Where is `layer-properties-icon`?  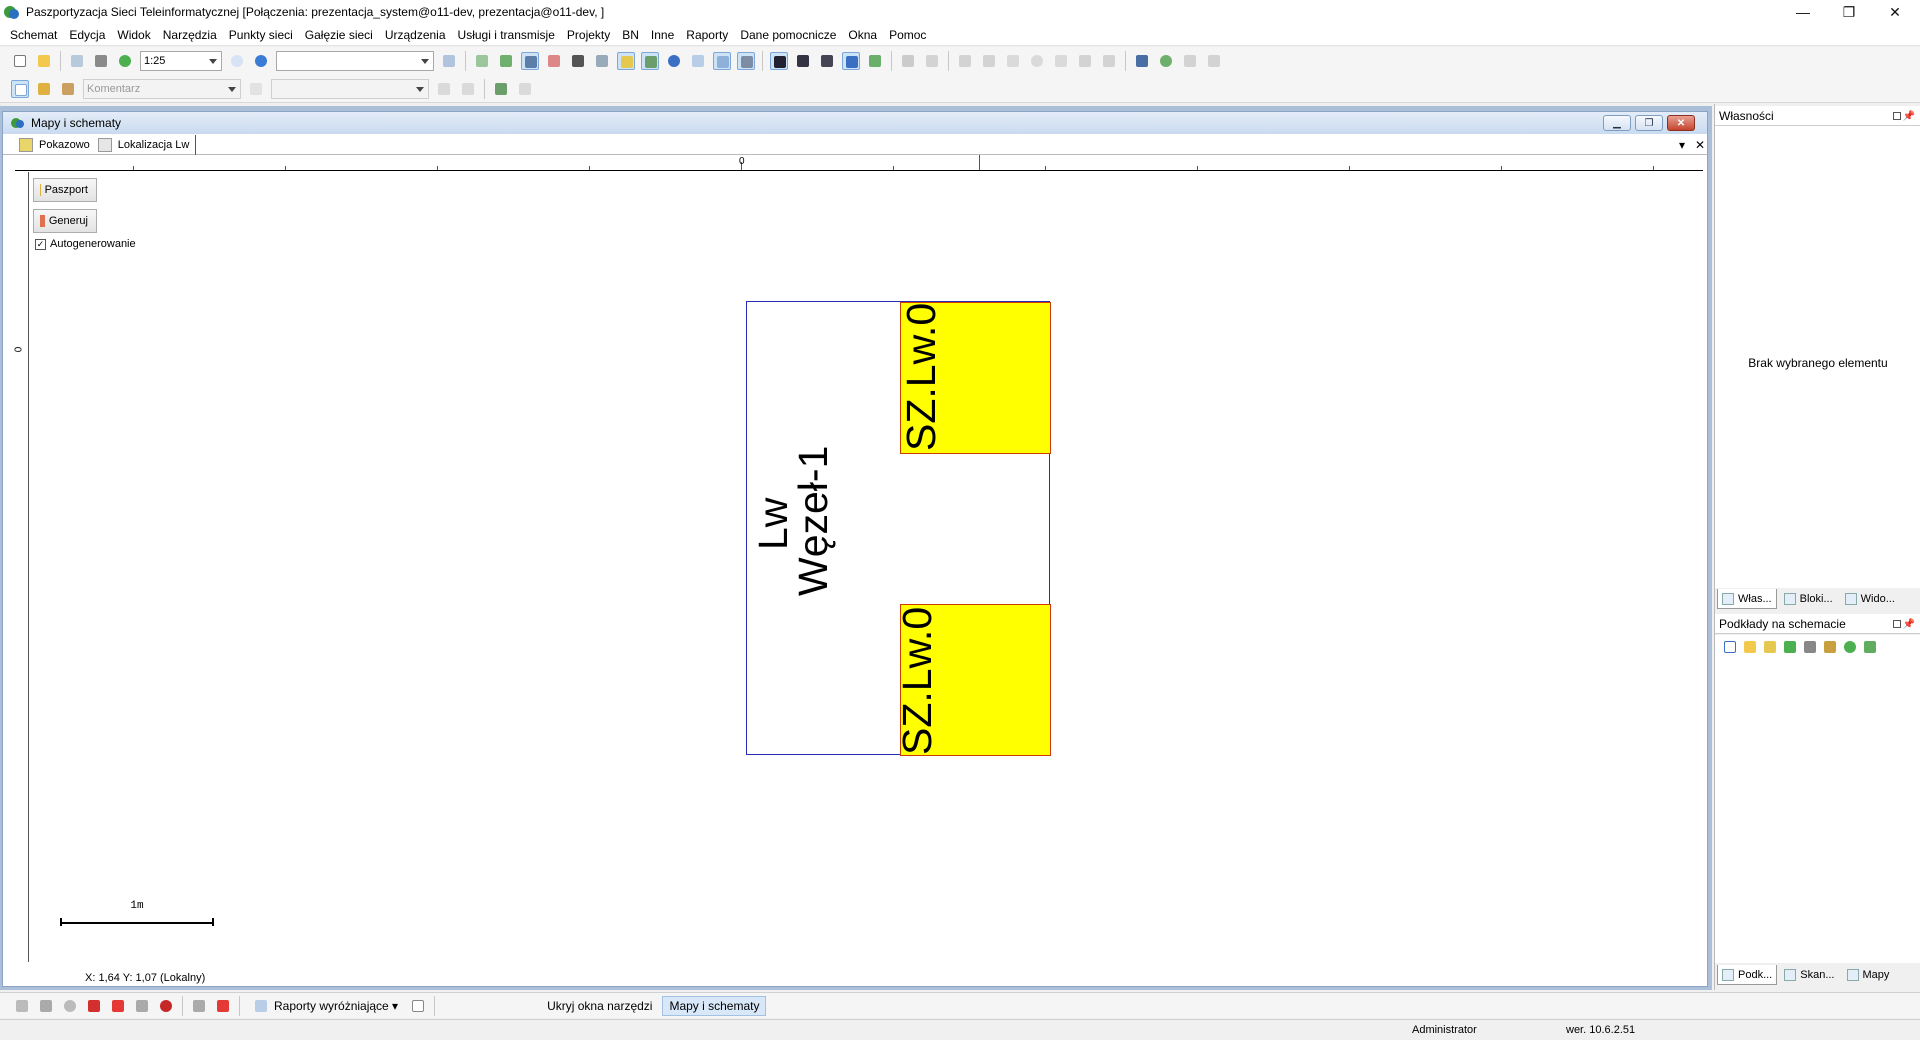 layer-properties-icon is located at coordinates (449, 61).